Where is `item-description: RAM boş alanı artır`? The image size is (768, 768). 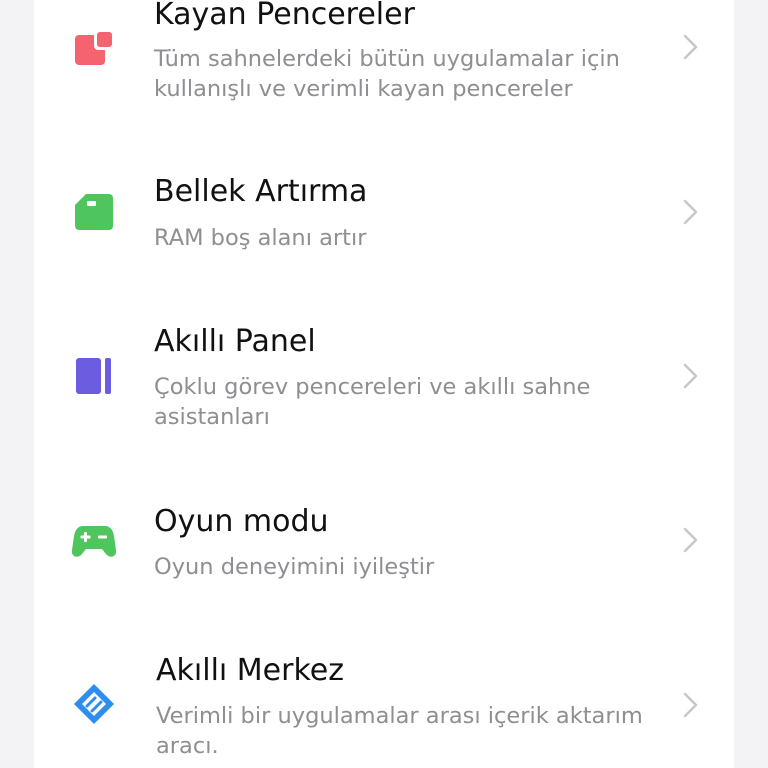
item-description: RAM boş alanı artır is located at coordinates (260, 238).